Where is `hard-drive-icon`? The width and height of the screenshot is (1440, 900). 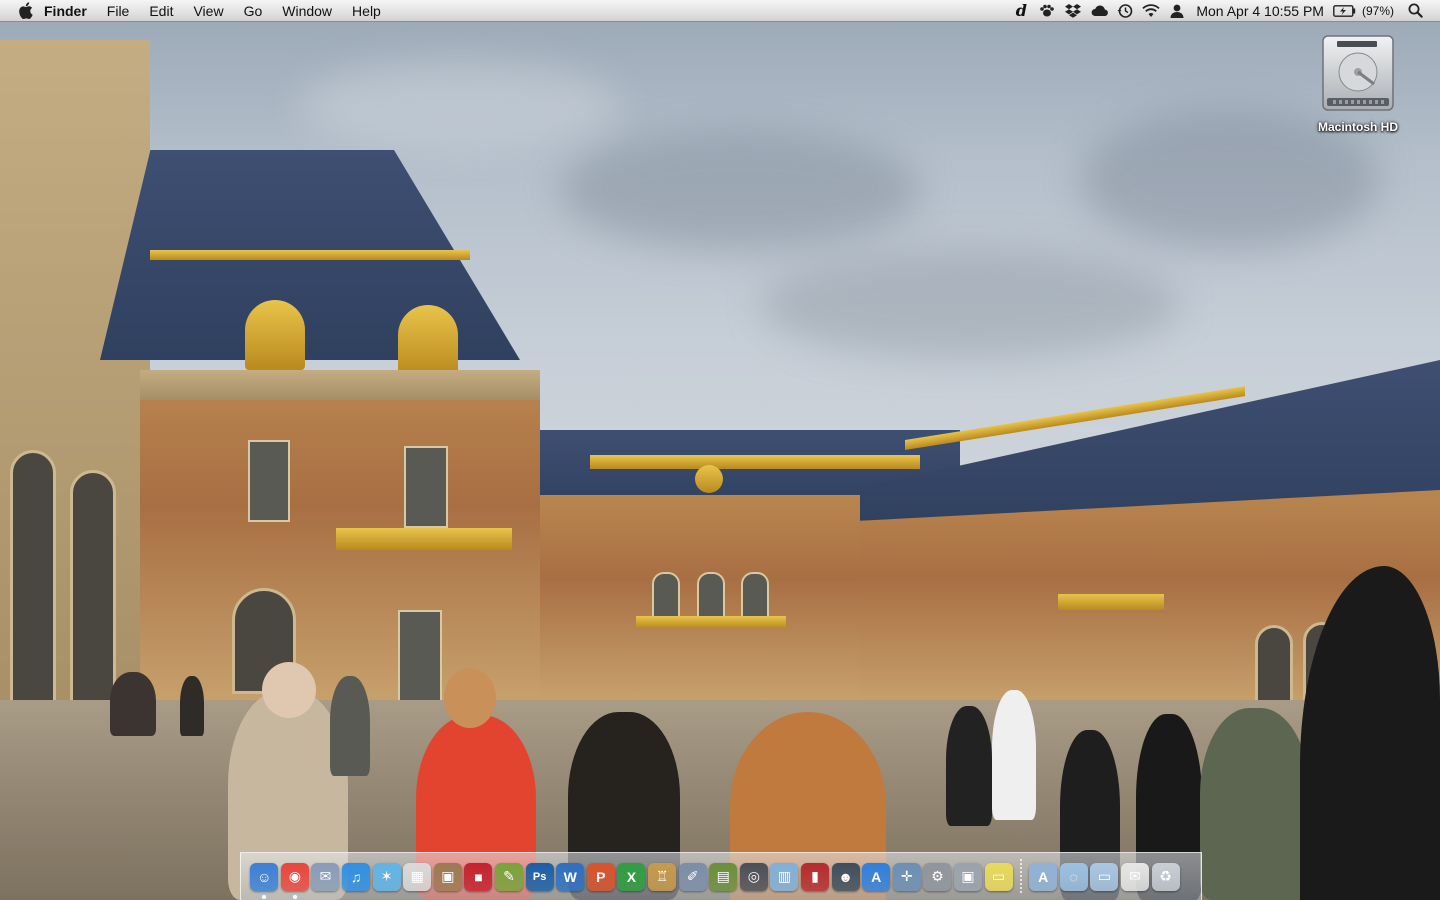
hard-drive-icon is located at coordinates (1358, 73).